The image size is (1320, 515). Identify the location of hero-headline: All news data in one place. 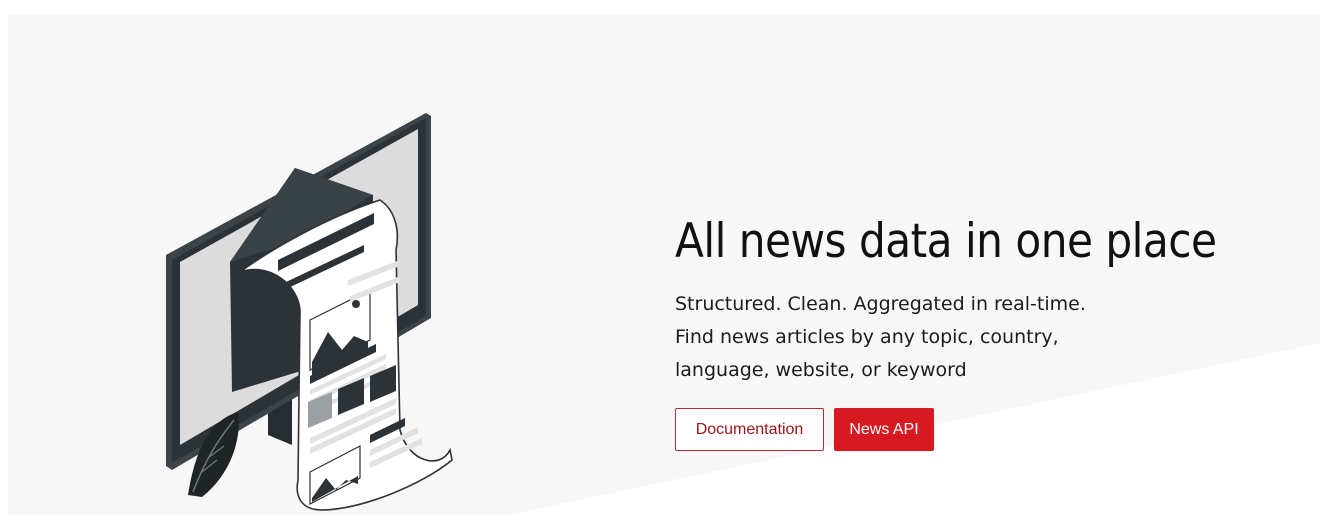
(946, 241).